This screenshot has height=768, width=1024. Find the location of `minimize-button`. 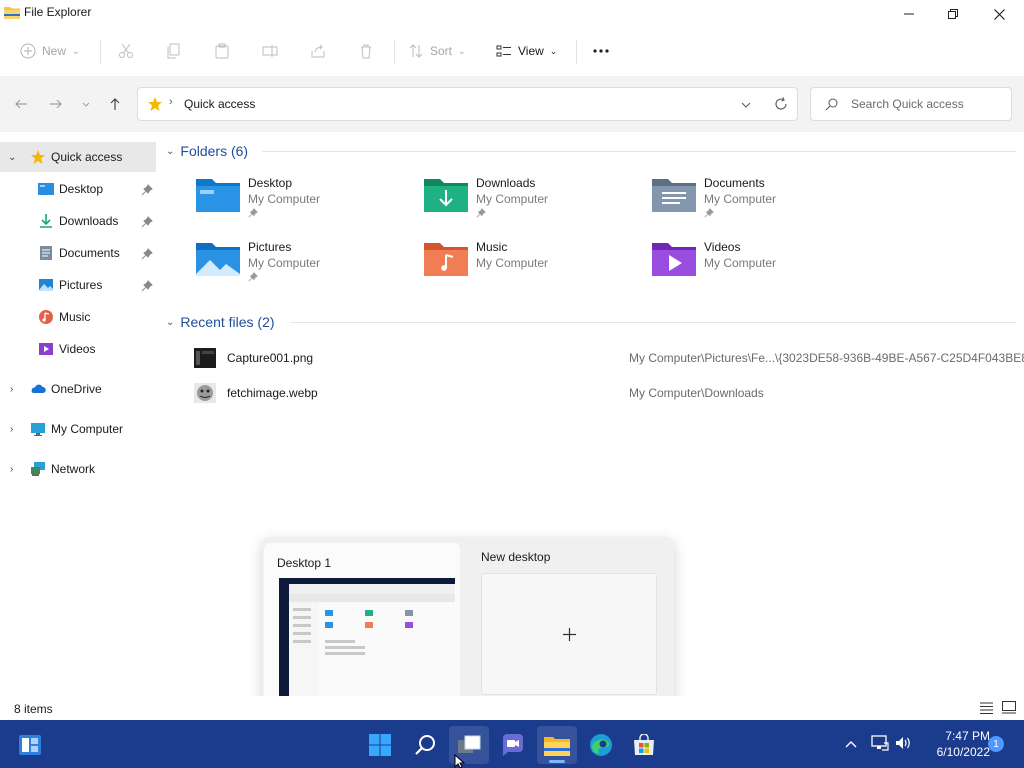

minimize-button is located at coordinates (909, 14).